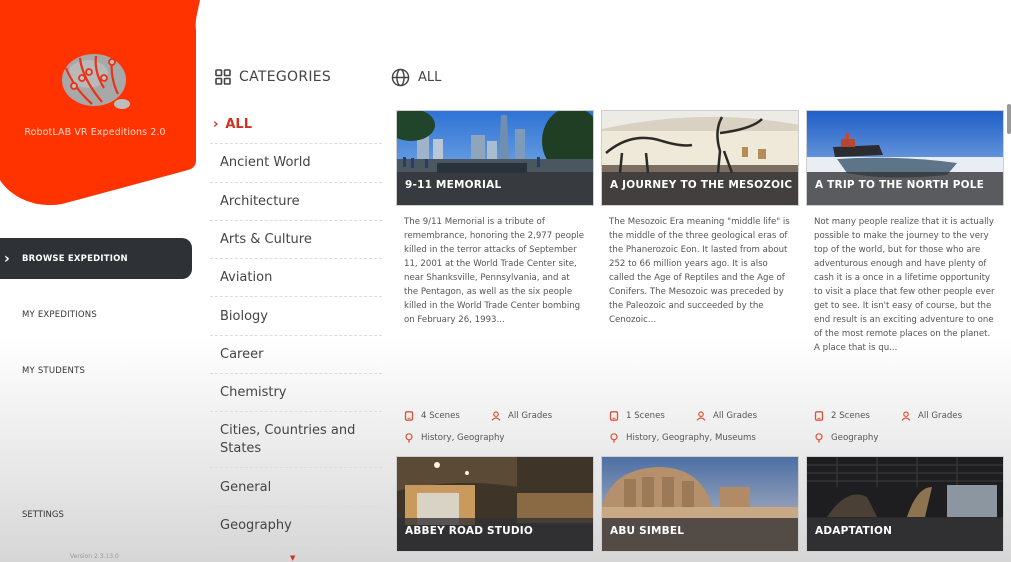  I want to click on nav-item-label: MY EXPEDITIONS, so click(59, 314).